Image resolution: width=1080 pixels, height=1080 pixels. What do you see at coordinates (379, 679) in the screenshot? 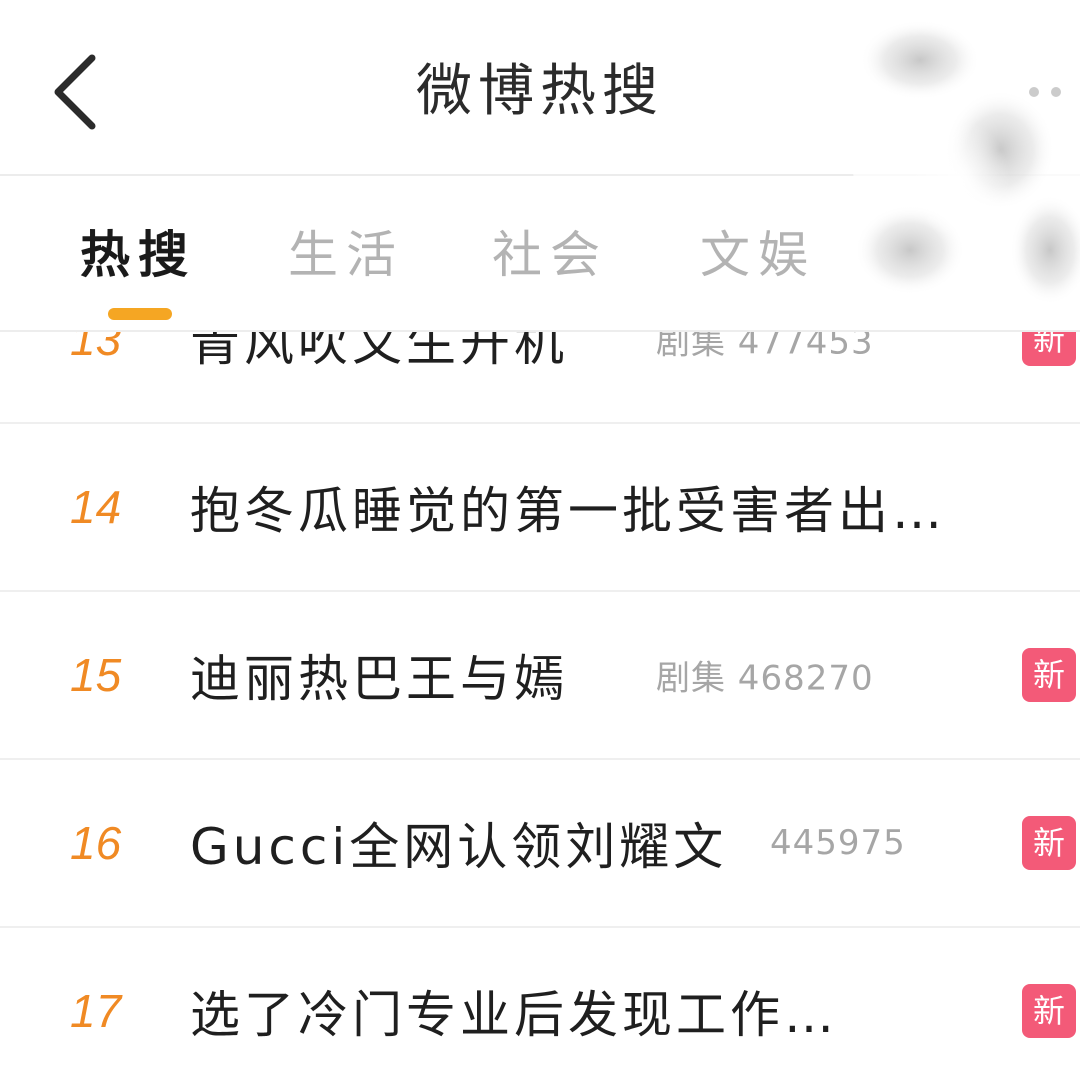
I see `topic-title: 迪丽热巴王与嫣` at bounding box center [379, 679].